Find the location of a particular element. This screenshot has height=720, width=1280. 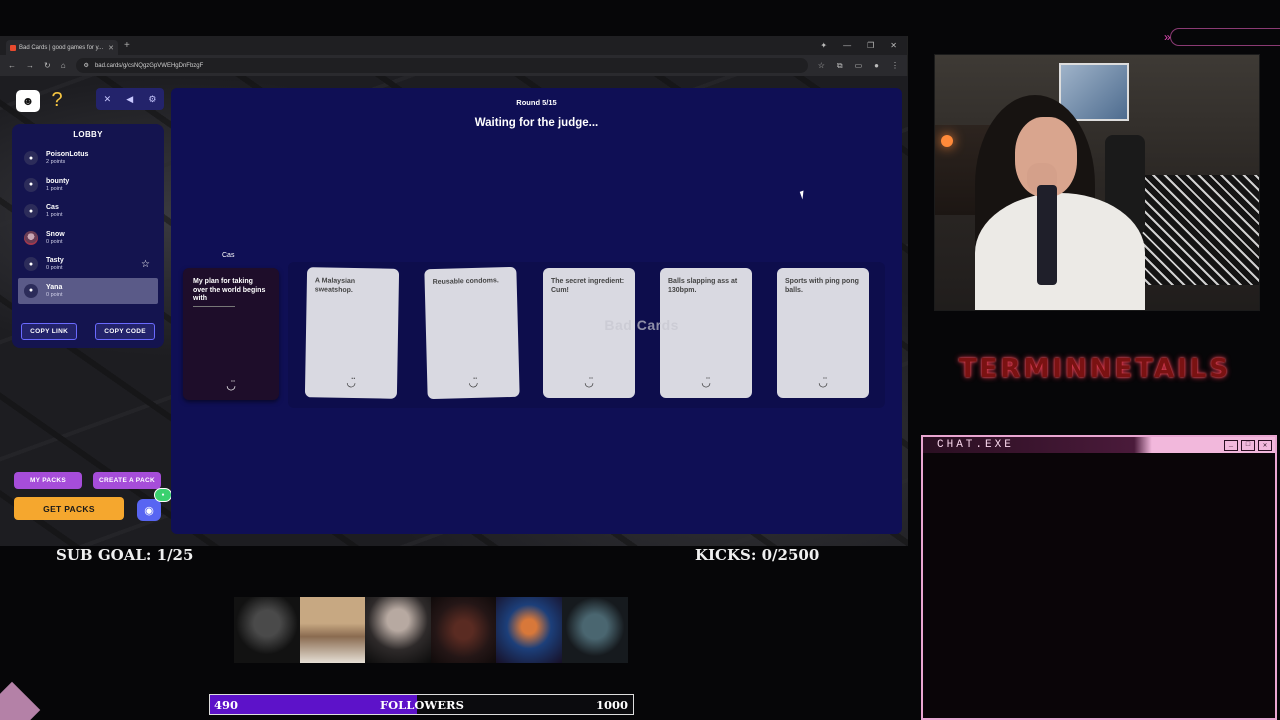

sidepanel-icon: ▭ is located at coordinates (859, 66).